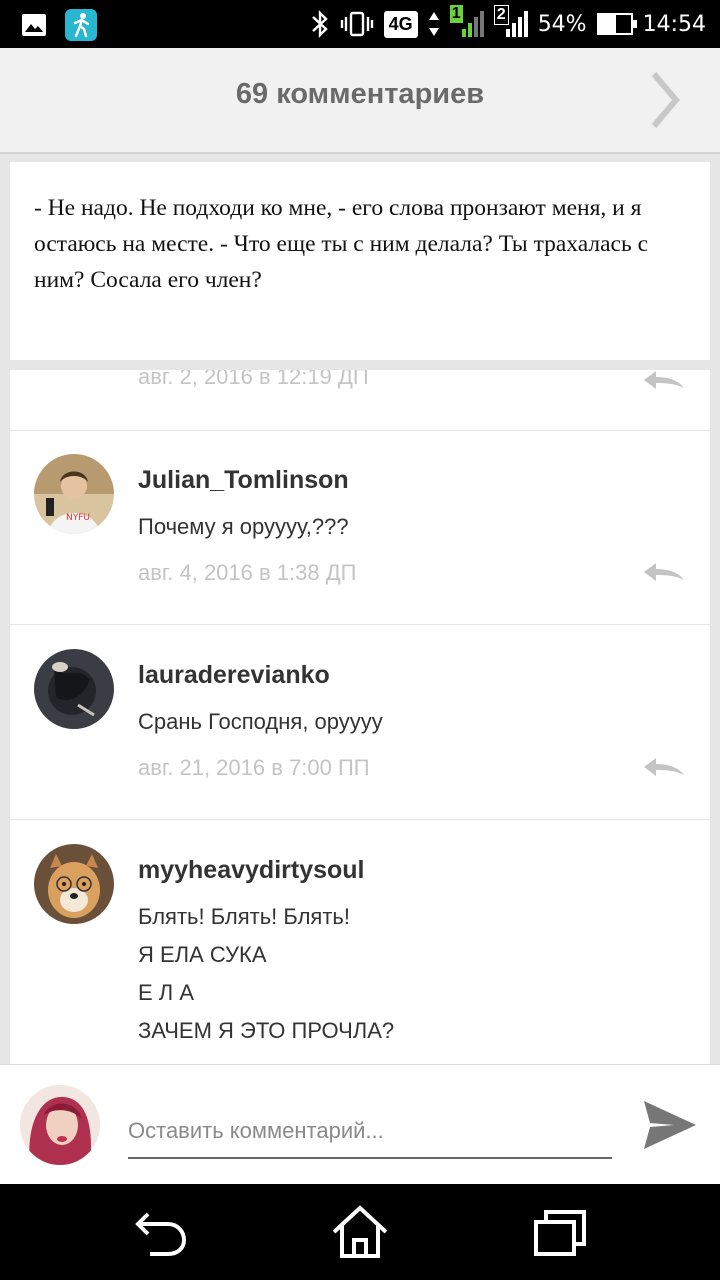 The image size is (720, 1280). What do you see at coordinates (266, 1030) in the screenshot?
I see `comment-text: ЗАЧЕМ Я ЭТО ПРОЧЛА?` at bounding box center [266, 1030].